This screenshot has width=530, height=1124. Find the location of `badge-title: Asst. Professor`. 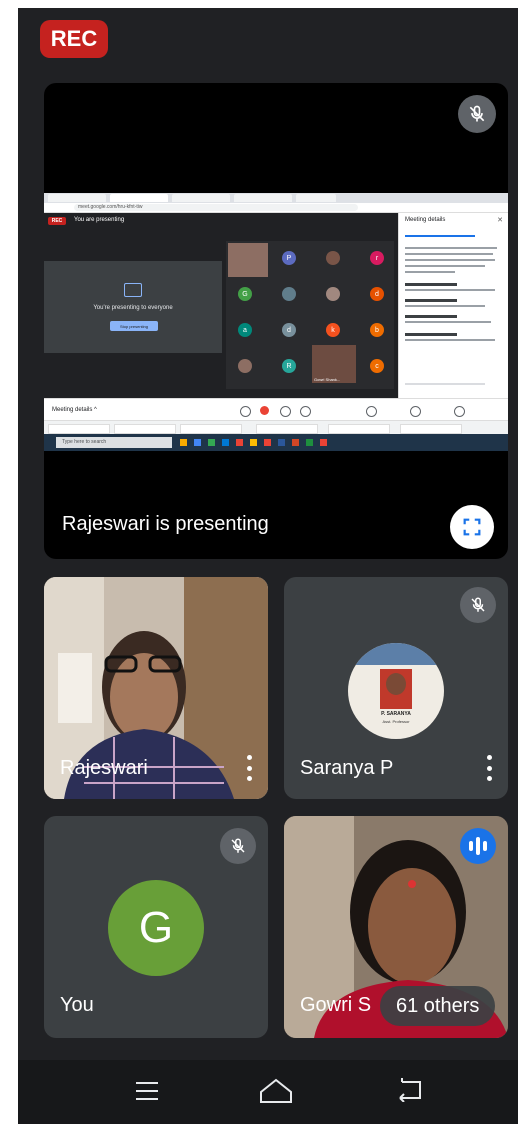

badge-title: Asst. Professor is located at coordinates (396, 721).